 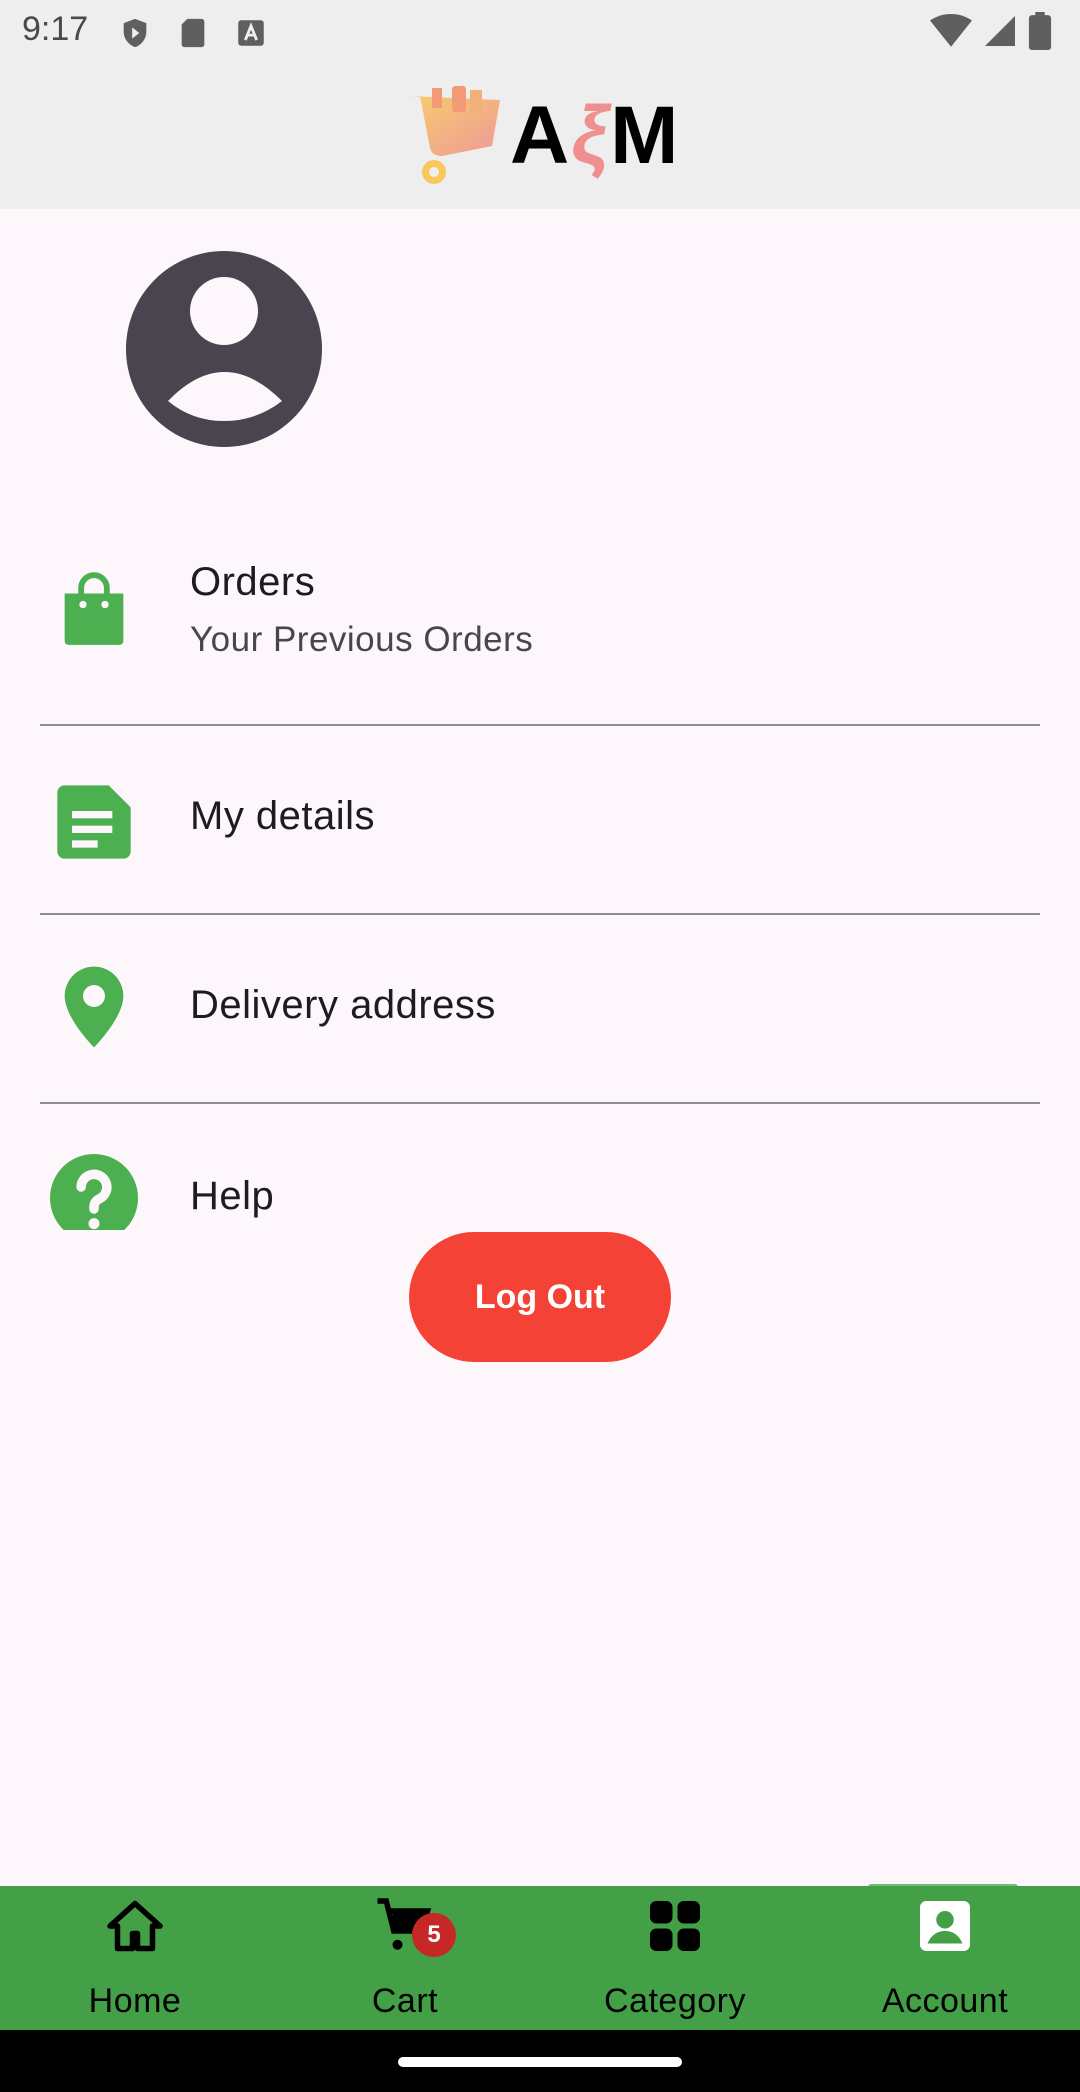 What do you see at coordinates (405, 1958) in the screenshot?
I see `nav-cart: Cart` at bounding box center [405, 1958].